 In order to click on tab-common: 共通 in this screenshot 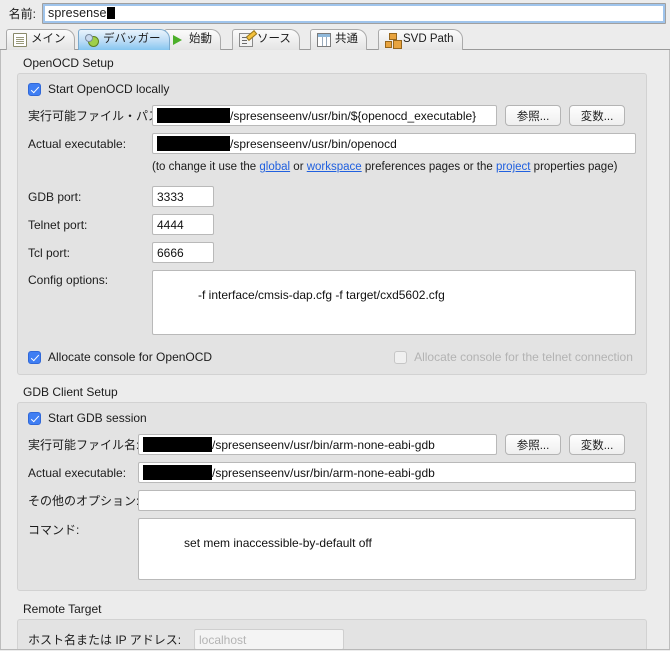, I will do `click(338, 39)`.